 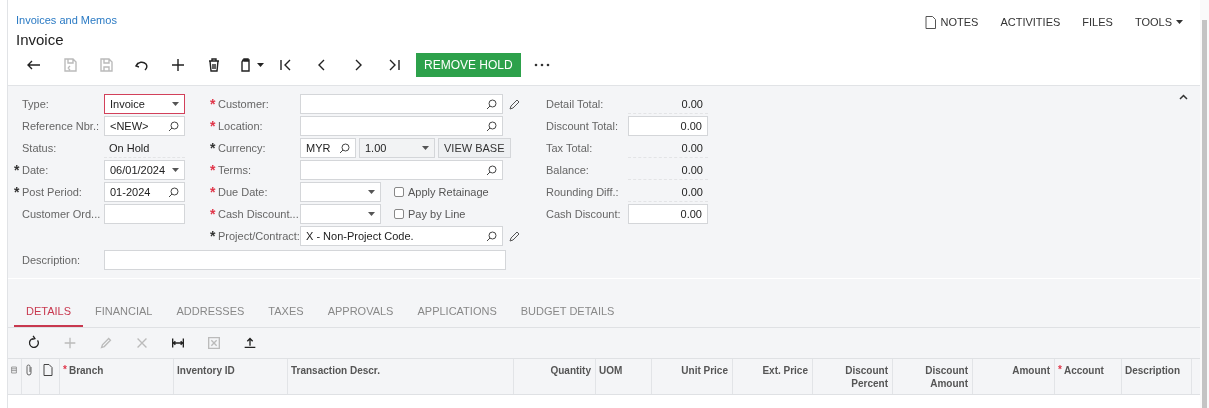 I want to click on refresh-icon, so click(x=34, y=343).